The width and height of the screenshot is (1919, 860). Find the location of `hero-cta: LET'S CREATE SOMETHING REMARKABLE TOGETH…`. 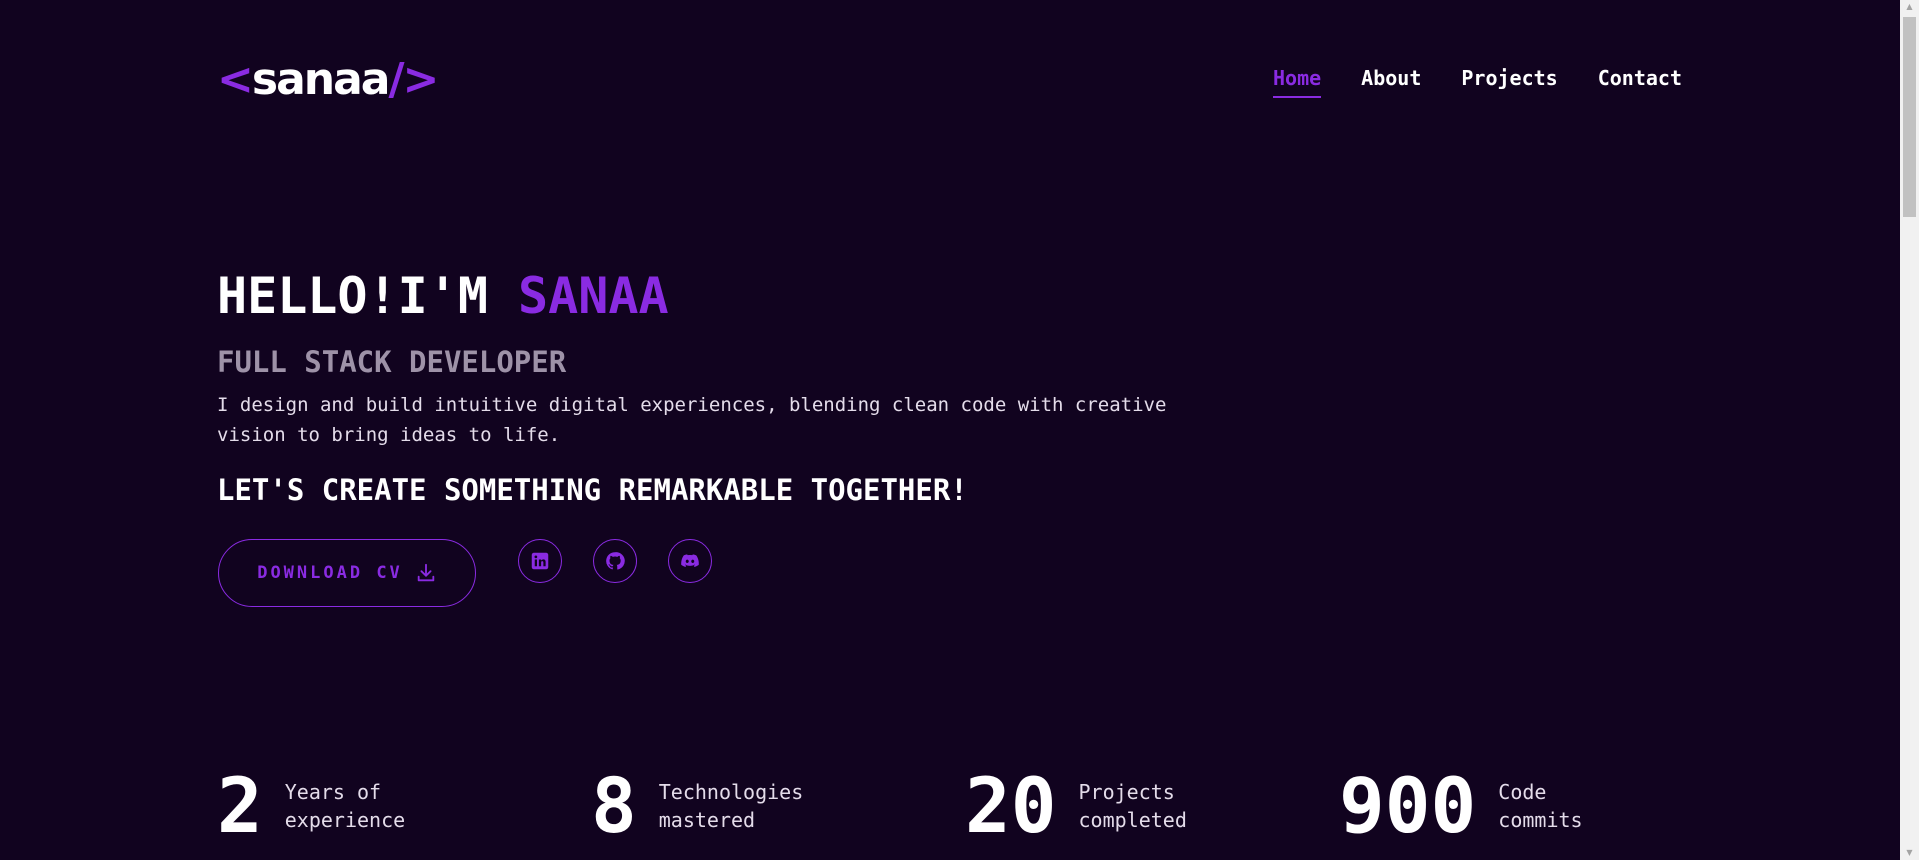

hero-cta: LET'S CREATE SOMETHING REMARKABLE TOGETH… is located at coordinates (592, 490).